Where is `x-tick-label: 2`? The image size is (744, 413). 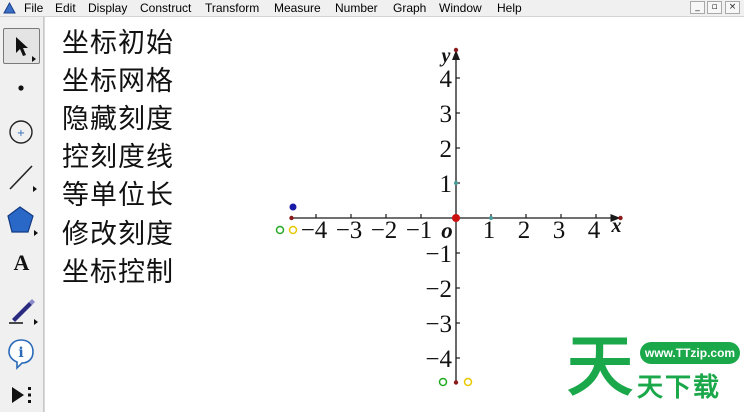
x-tick-label: 2 is located at coordinates (524, 230).